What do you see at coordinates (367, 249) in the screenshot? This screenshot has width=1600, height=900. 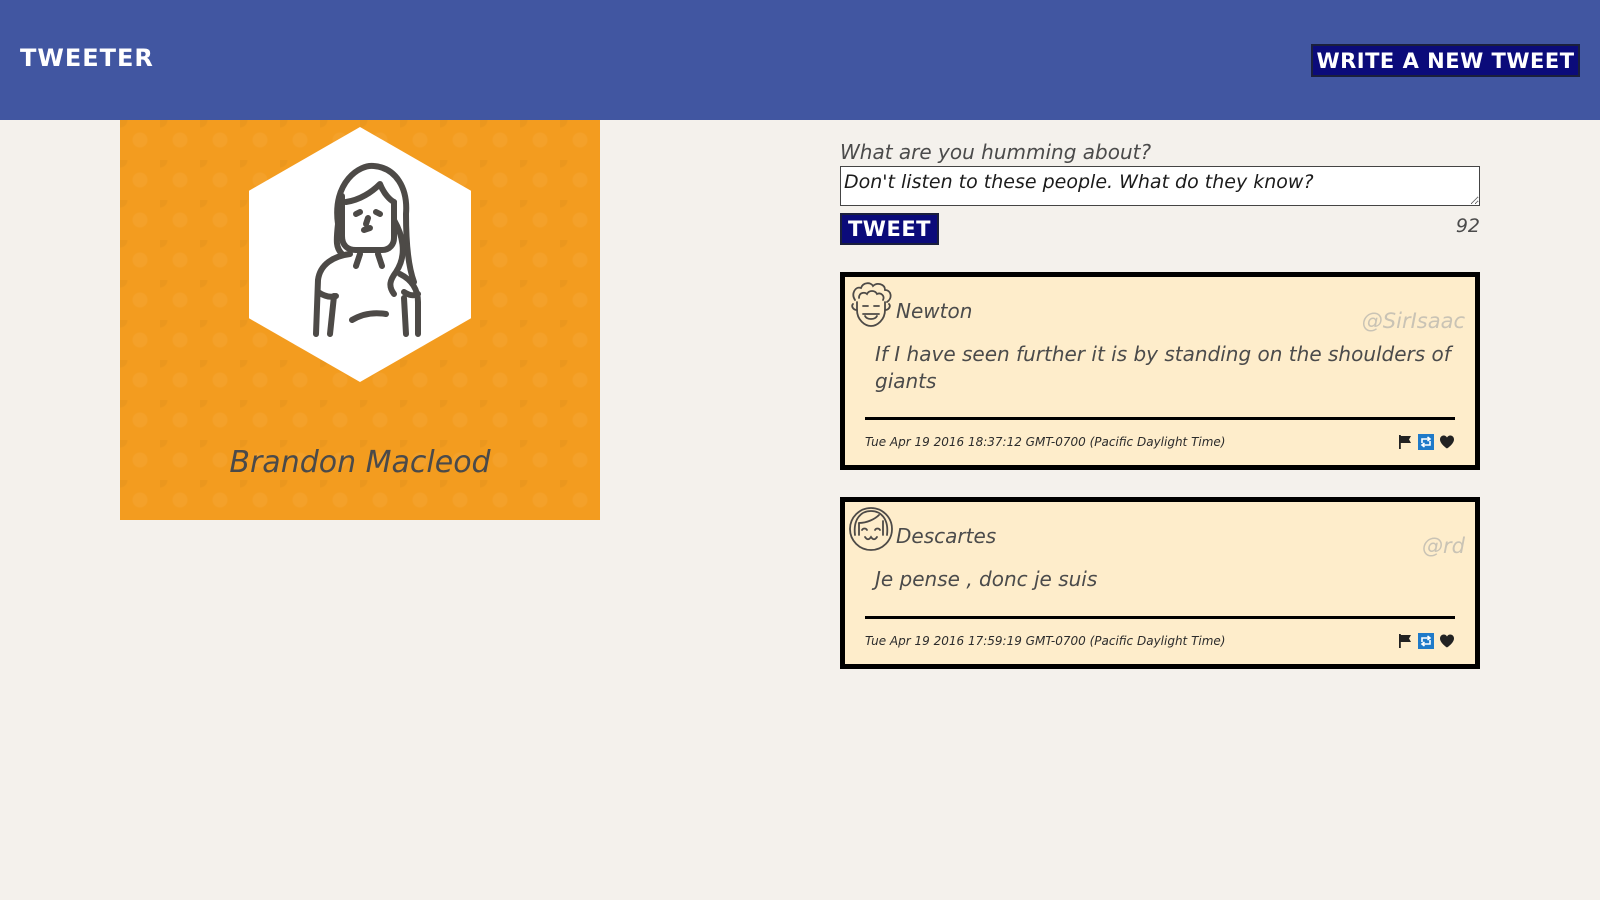 I see `woman-avatar-icon` at bounding box center [367, 249].